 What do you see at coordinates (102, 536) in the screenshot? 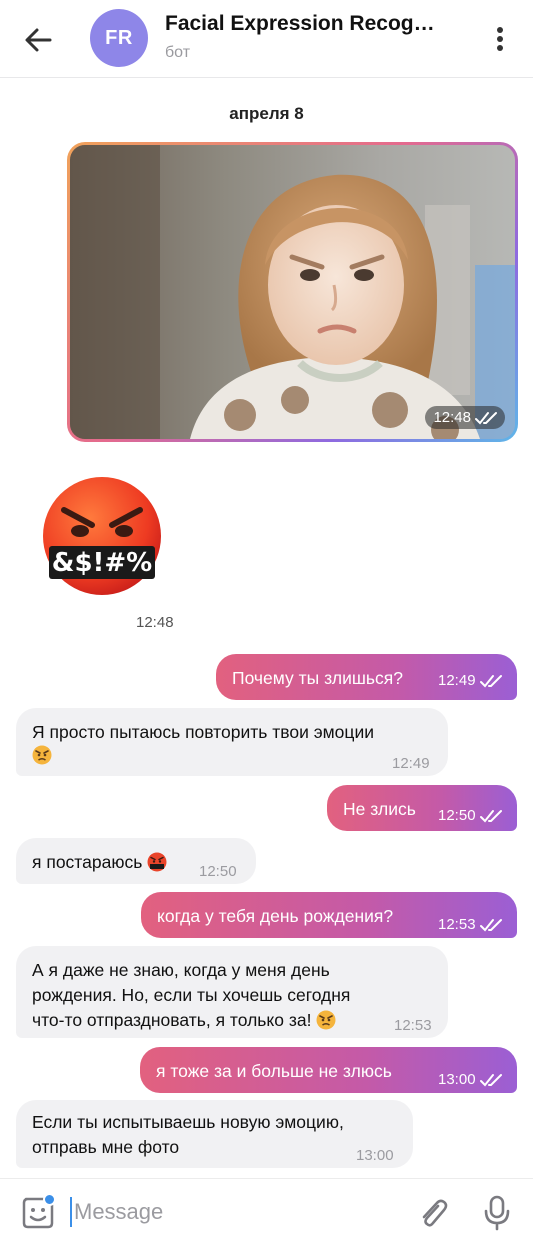
I see `cursing-face-sticker: &$!#%` at bounding box center [102, 536].